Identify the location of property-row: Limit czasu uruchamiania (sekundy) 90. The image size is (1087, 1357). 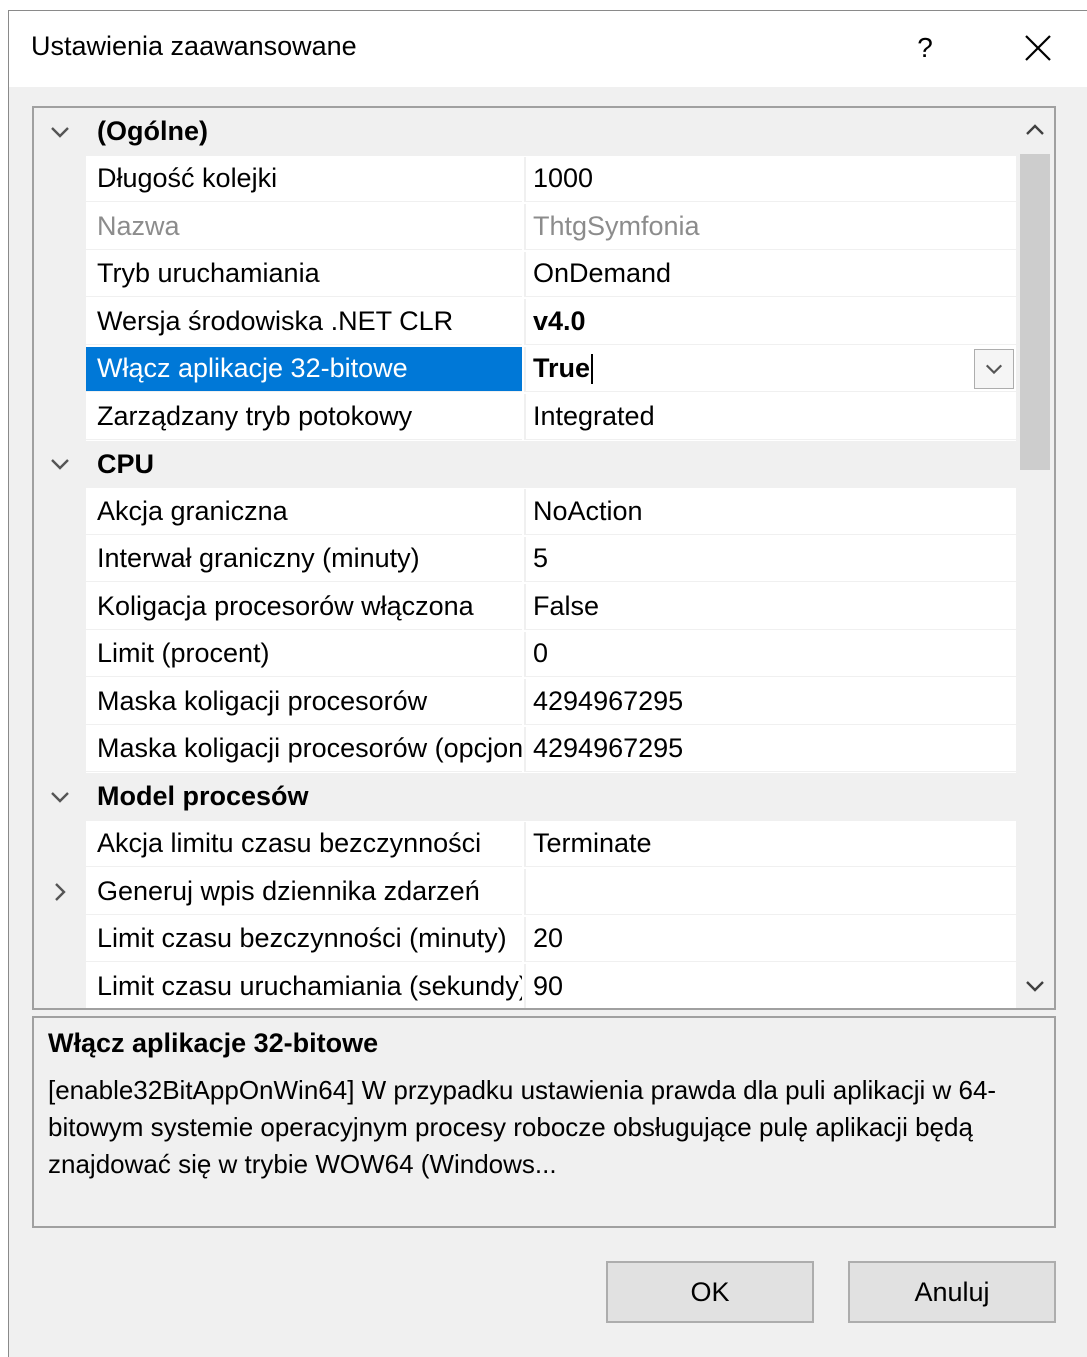
(525, 985).